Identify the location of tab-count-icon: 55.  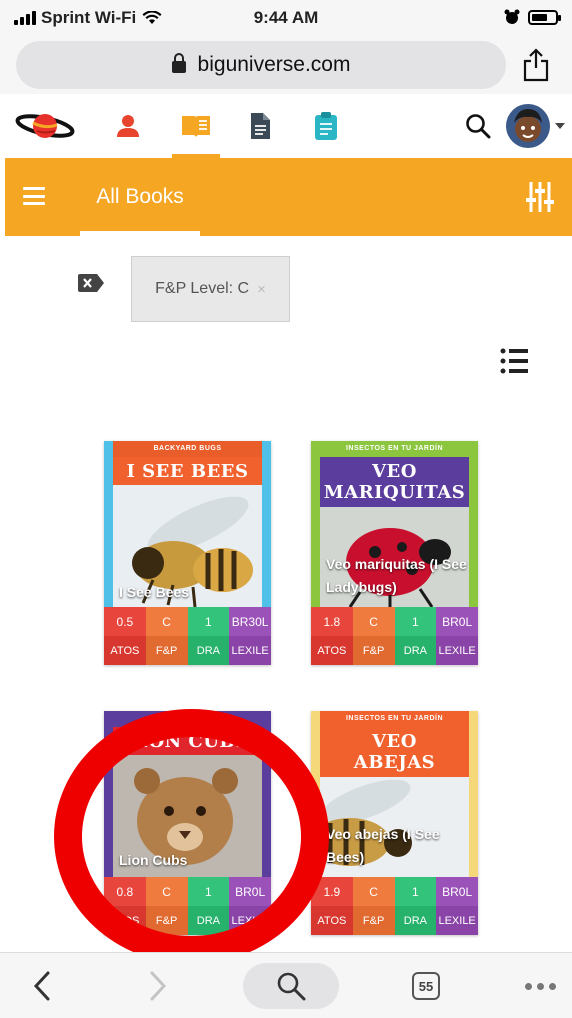
(426, 986).